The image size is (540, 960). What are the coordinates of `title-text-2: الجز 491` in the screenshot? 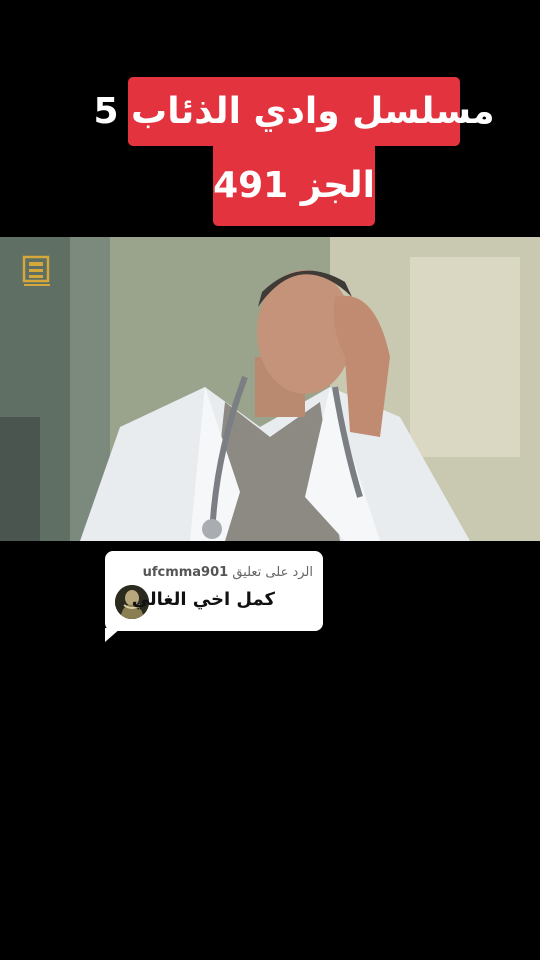 It's located at (294, 185).